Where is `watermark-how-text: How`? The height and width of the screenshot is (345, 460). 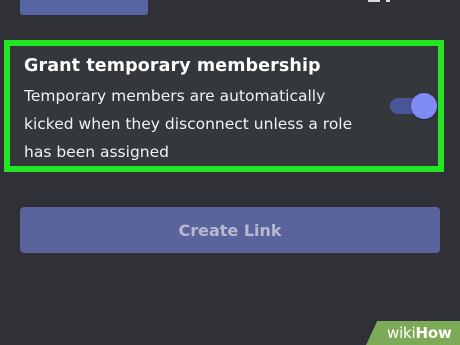 watermark-how-text: How is located at coordinates (433, 333).